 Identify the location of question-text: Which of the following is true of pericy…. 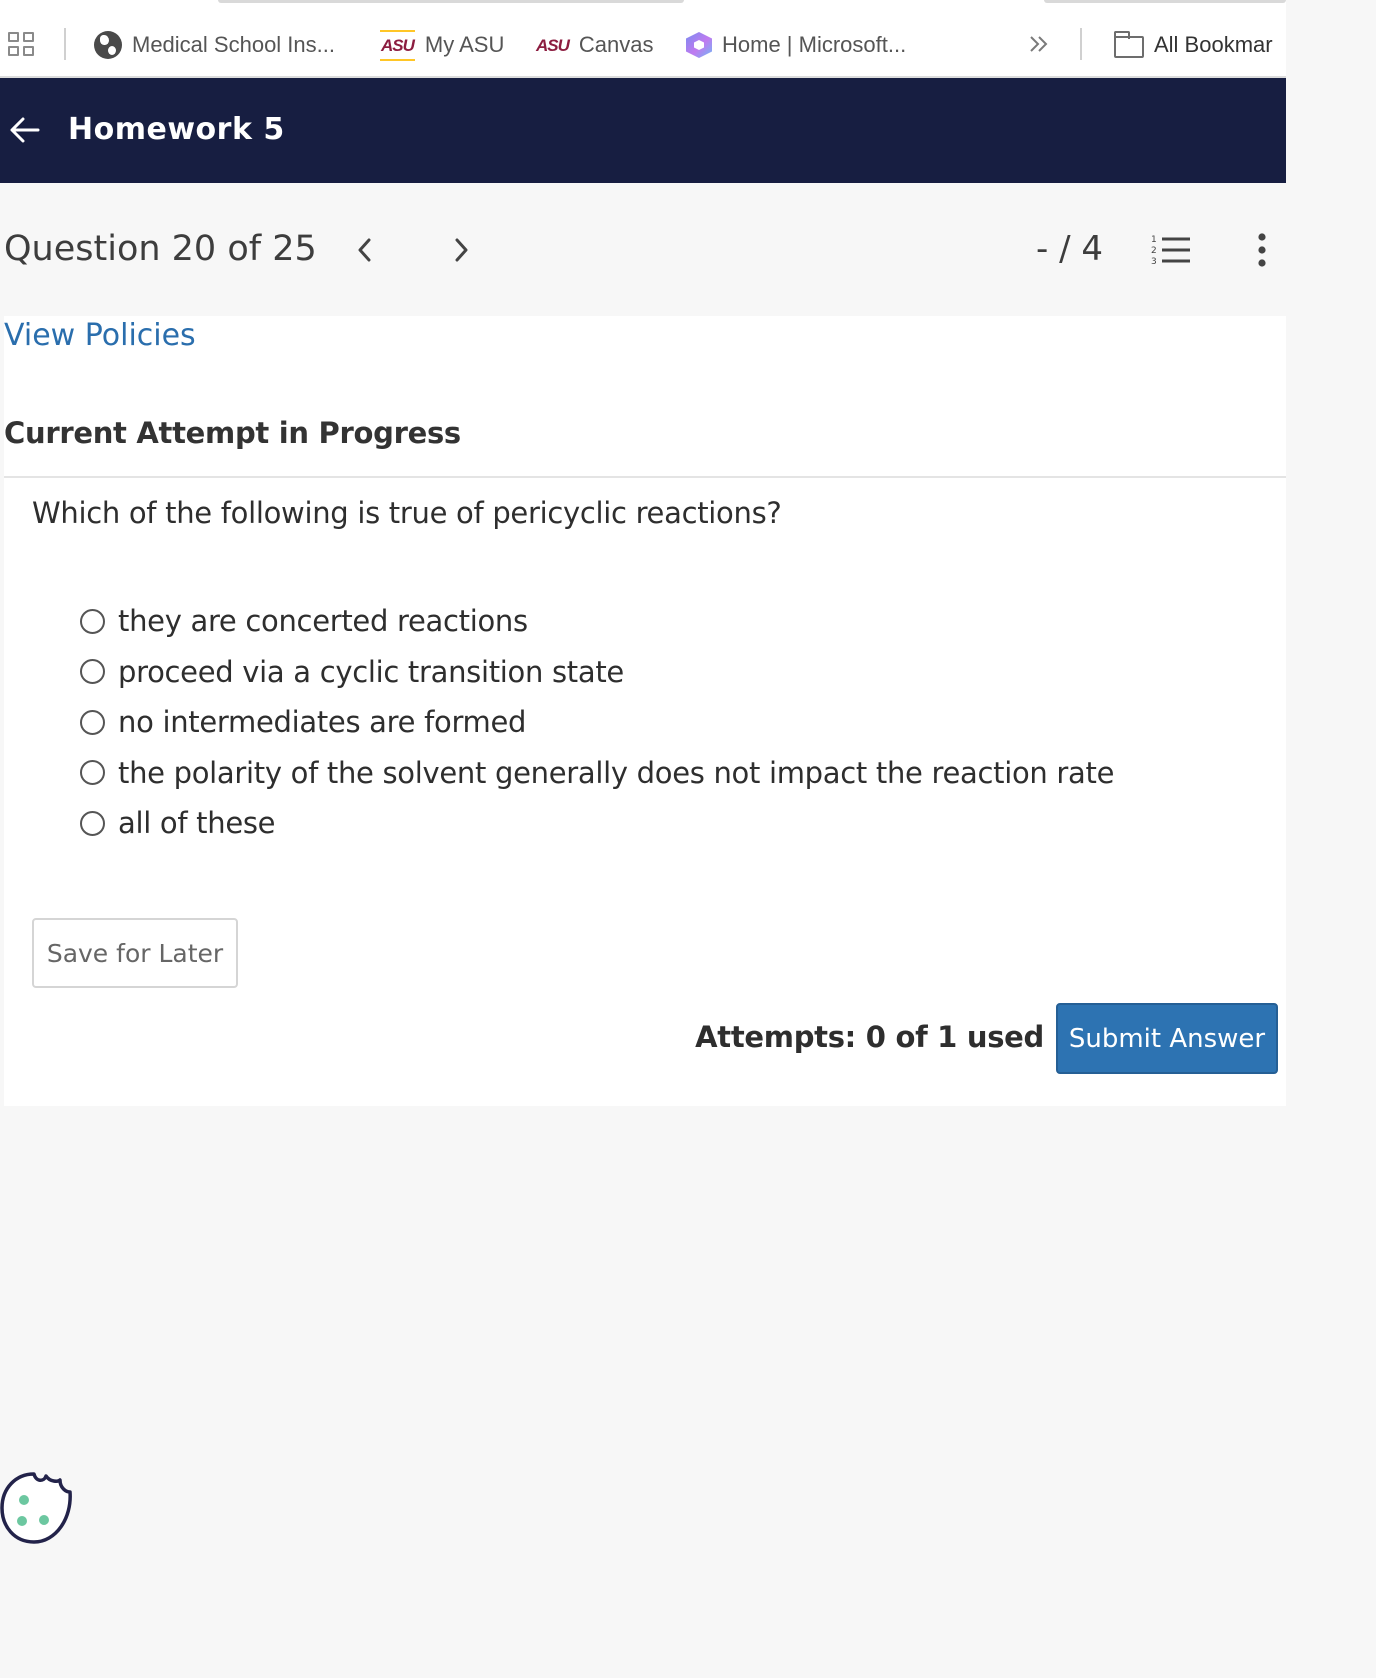
(407, 513).